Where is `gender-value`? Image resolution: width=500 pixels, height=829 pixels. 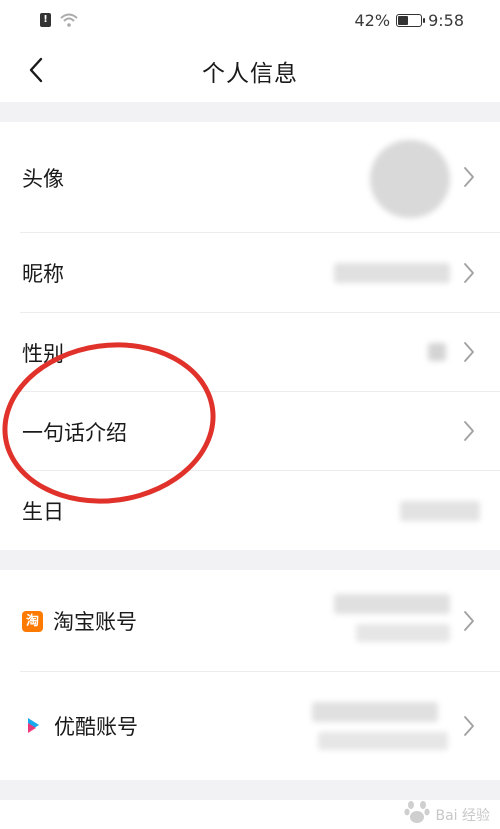 gender-value is located at coordinates (437, 352).